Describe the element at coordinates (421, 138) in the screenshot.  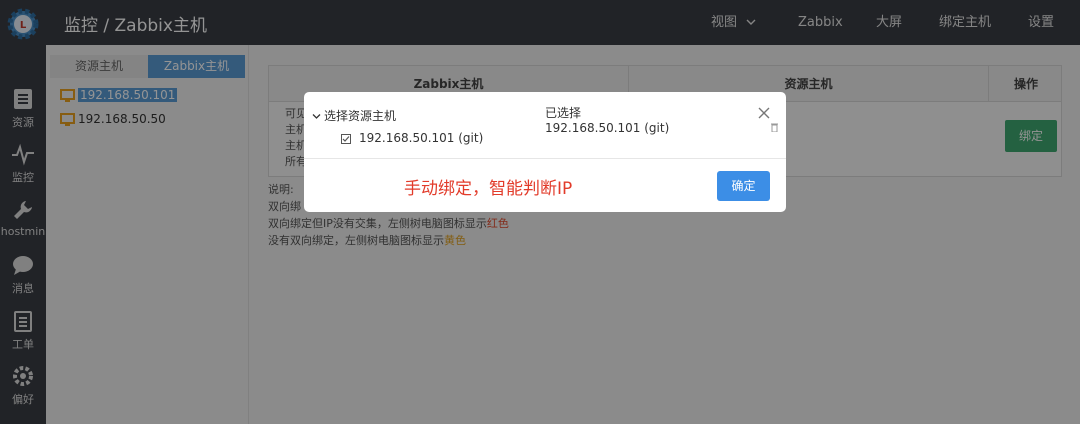
I see `resource-host-option-label: 192.168.50.101 (git)` at that location.